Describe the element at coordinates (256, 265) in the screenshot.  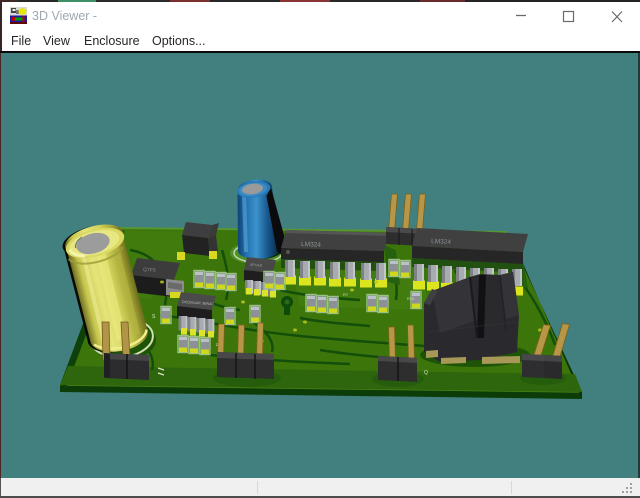
I see `svg-text: 4Px4JI` at that location.